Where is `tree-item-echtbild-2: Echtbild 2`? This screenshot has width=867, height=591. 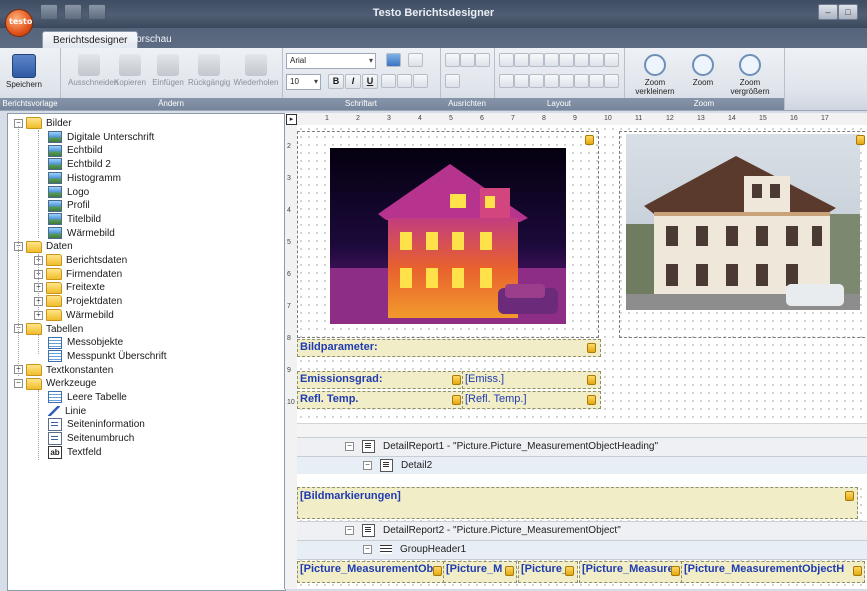
tree-item-echtbild-2: Echtbild 2 is located at coordinates (72, 165).